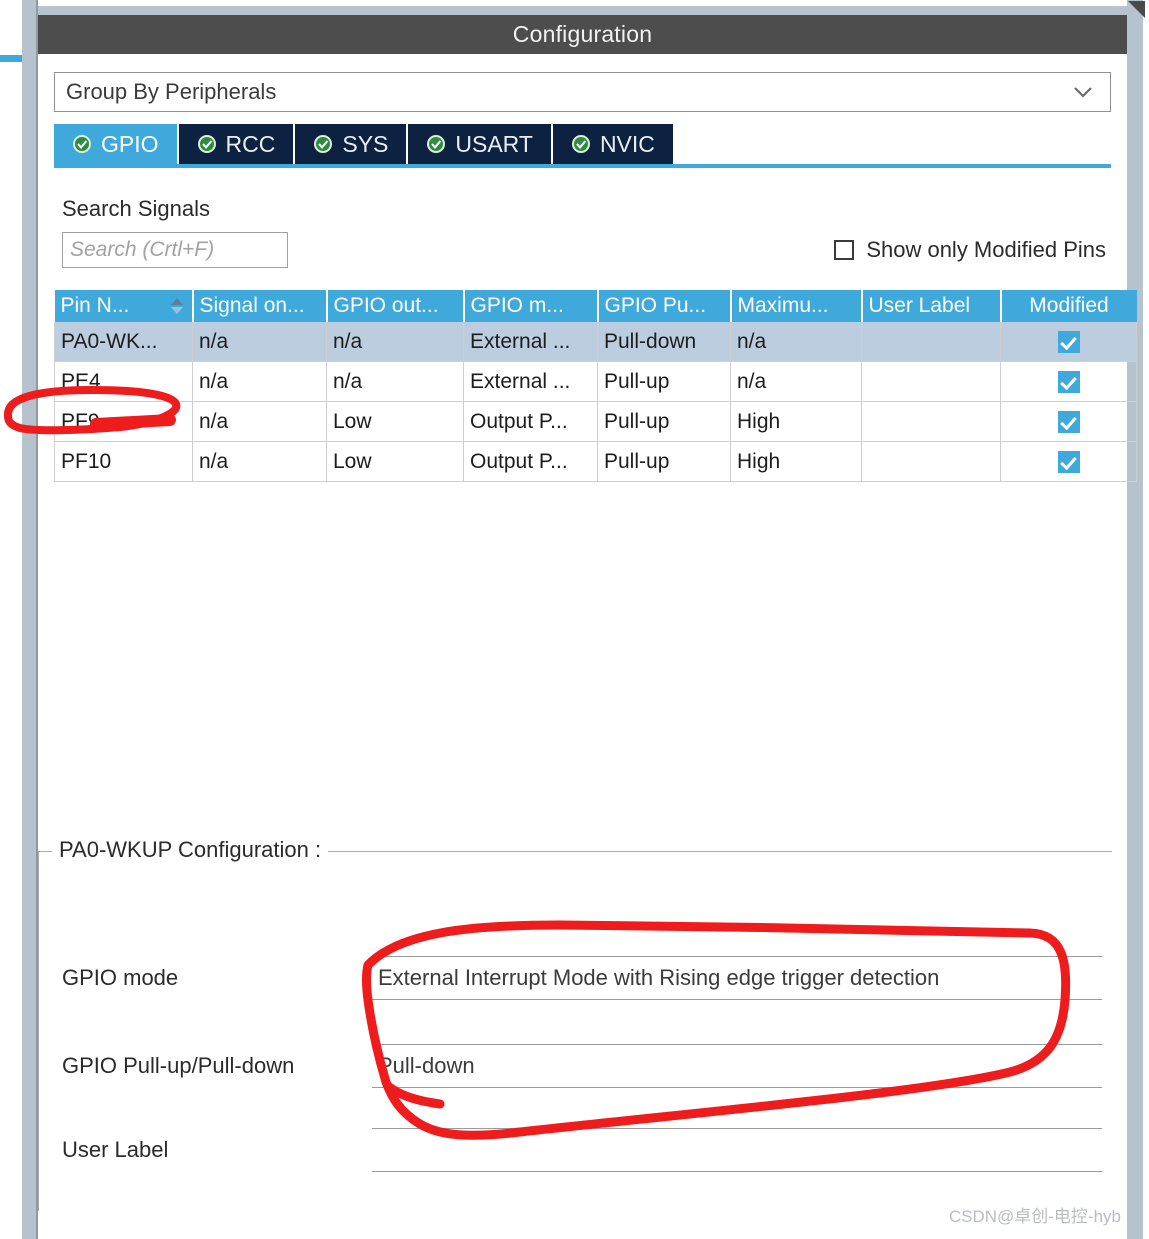 The height and width of the screenshot is (1239, 1149). I want to click on field-user-label: User Label, so click(582, 1150).